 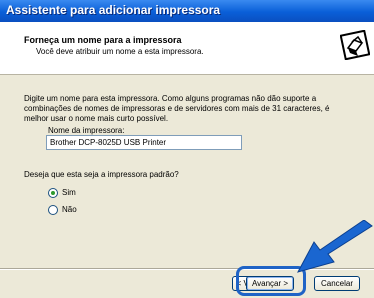 I want to click on radio-button-nao, so click(x=53, y=210).